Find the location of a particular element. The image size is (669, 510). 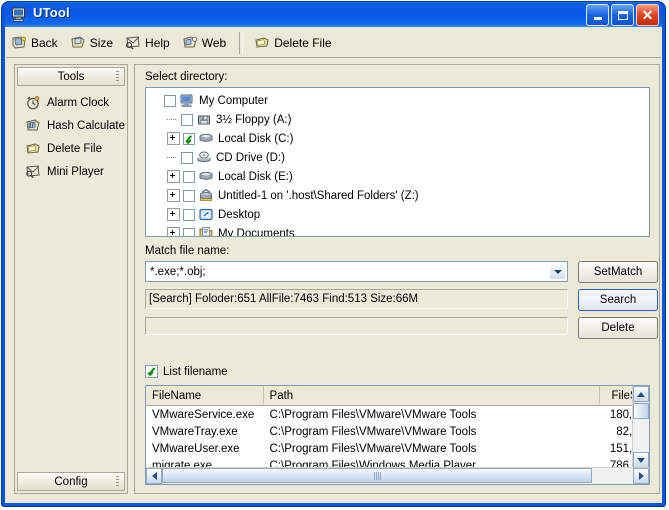

title-bar: UTool ✕ is located at coordinates (333, 14).